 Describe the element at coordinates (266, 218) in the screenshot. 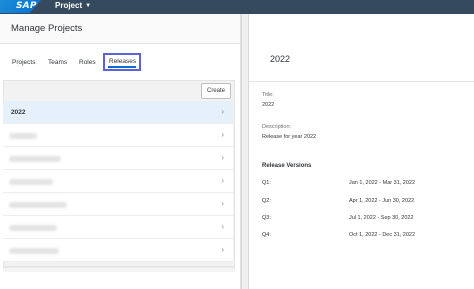

I see `version-label-q3: Q3:` at that location.